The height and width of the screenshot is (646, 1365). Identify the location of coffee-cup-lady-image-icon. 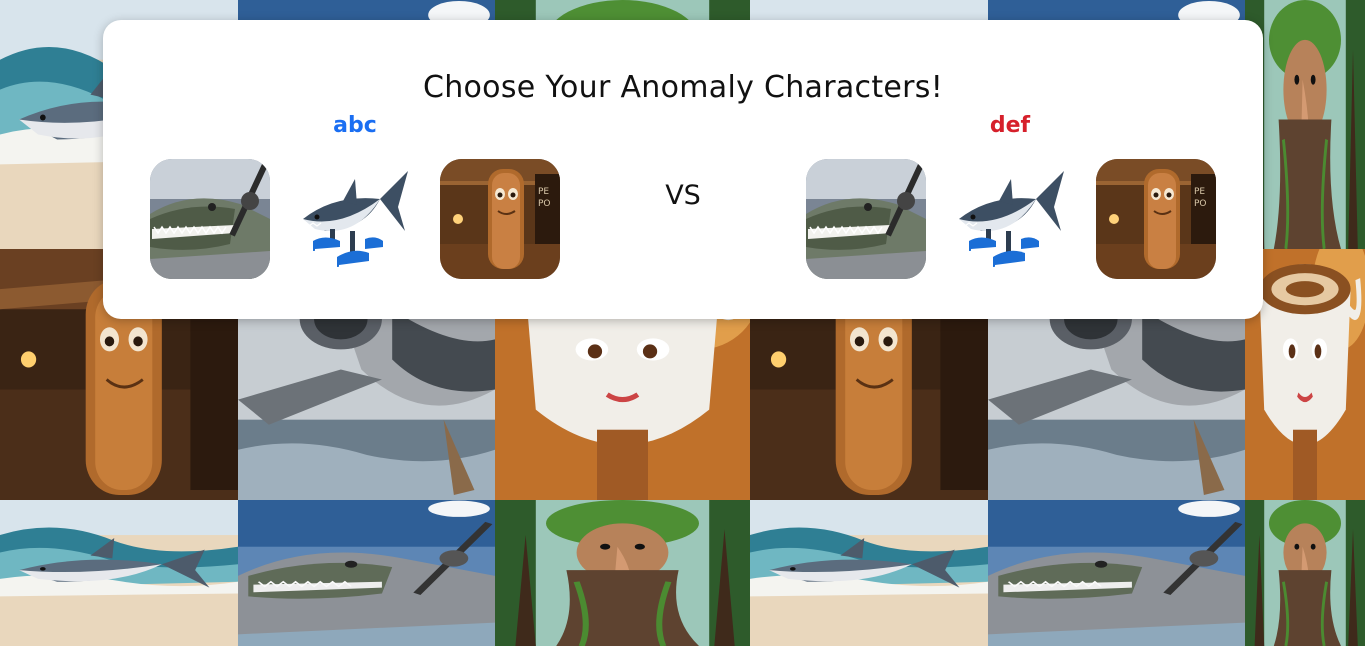
(1305, 374).